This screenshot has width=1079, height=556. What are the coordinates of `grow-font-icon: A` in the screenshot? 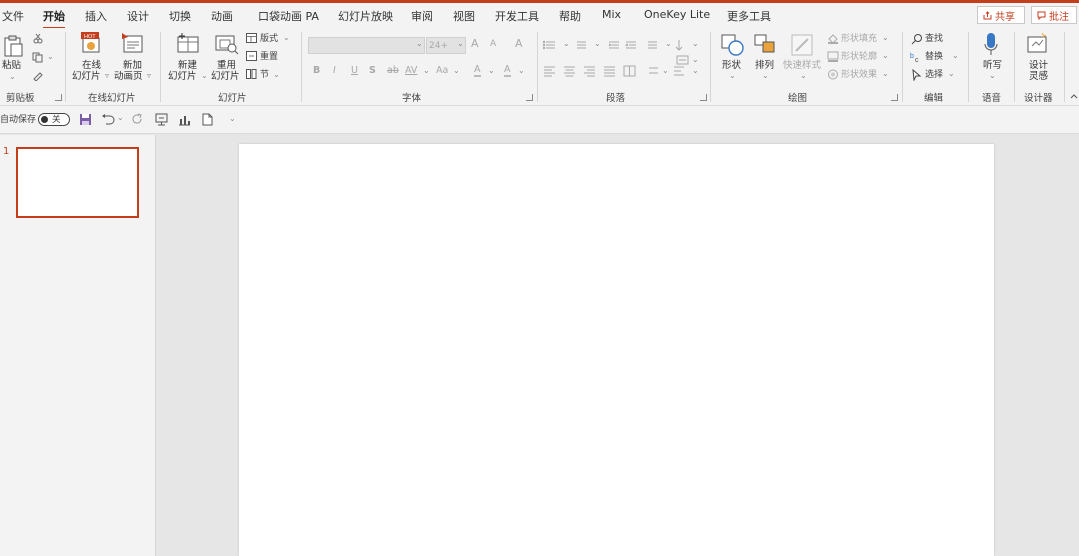 It's located at (475, 43).